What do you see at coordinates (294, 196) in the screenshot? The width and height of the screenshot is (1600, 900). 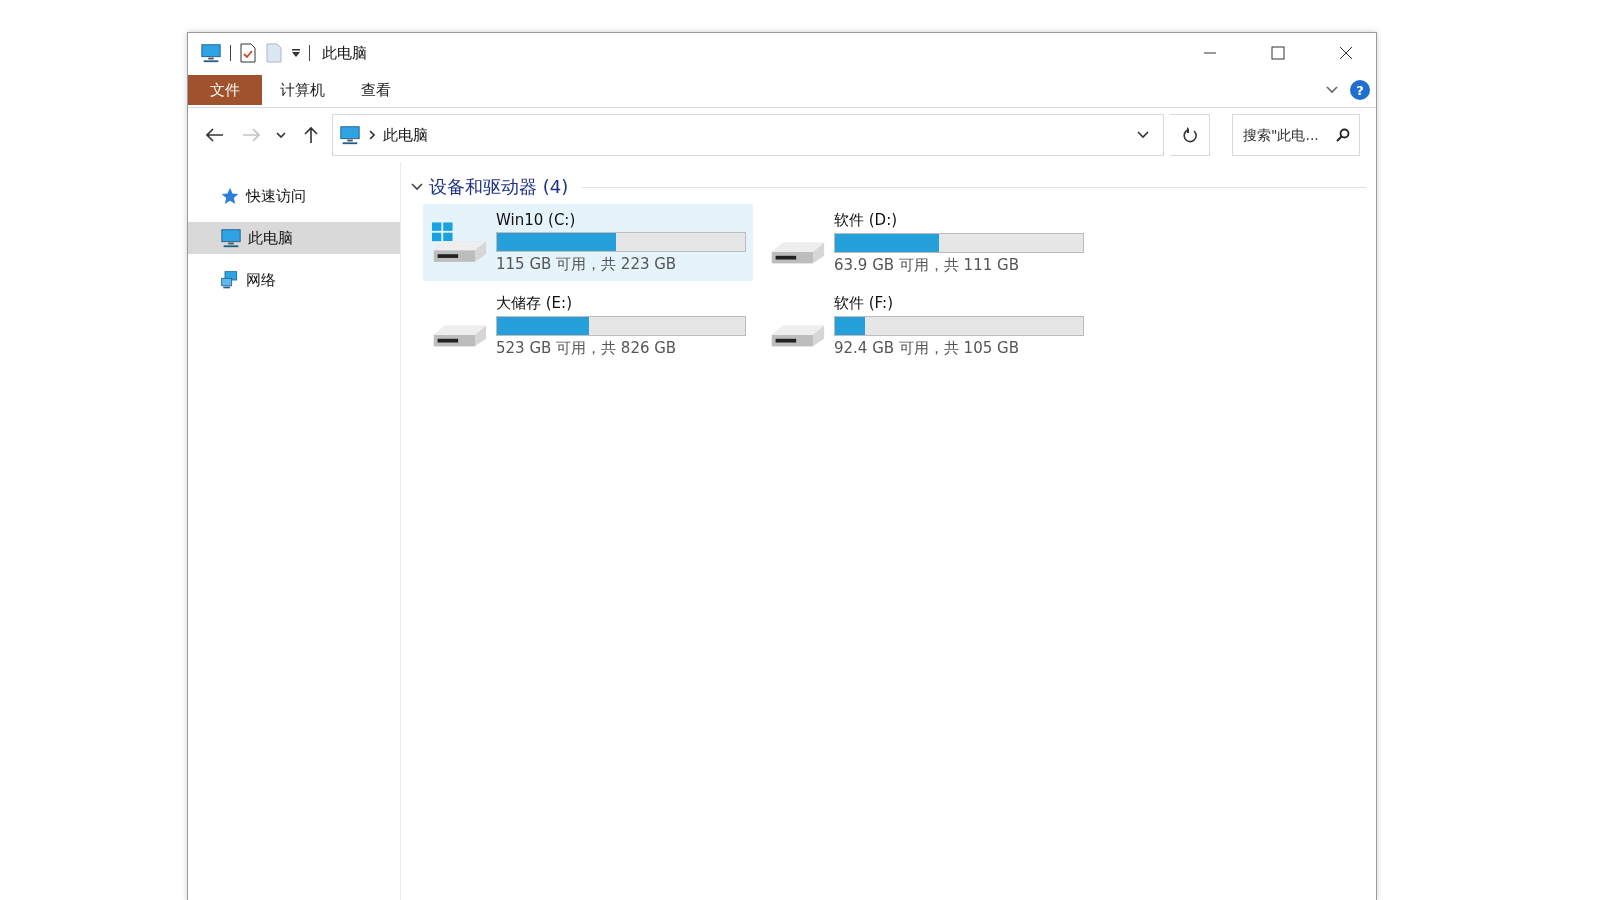 I see `sidebar-item: 快速访问` at bounding box center [294, 196].